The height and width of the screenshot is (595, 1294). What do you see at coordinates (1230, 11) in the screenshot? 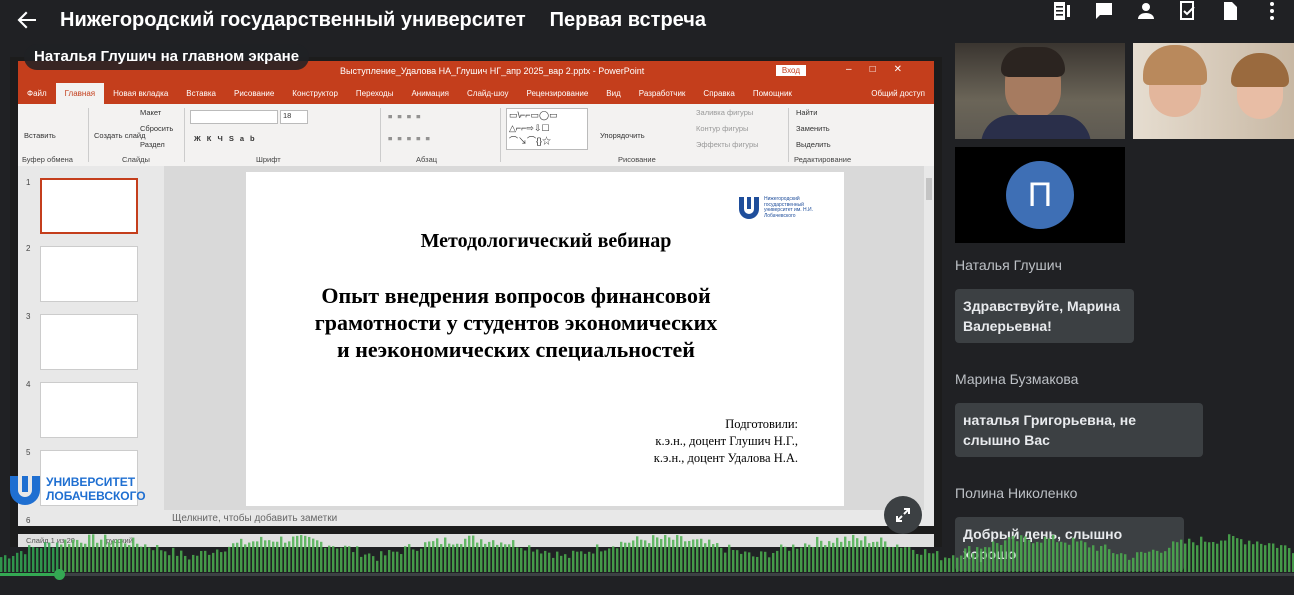
I see `file-icon` at bounding box center [1230, 11].